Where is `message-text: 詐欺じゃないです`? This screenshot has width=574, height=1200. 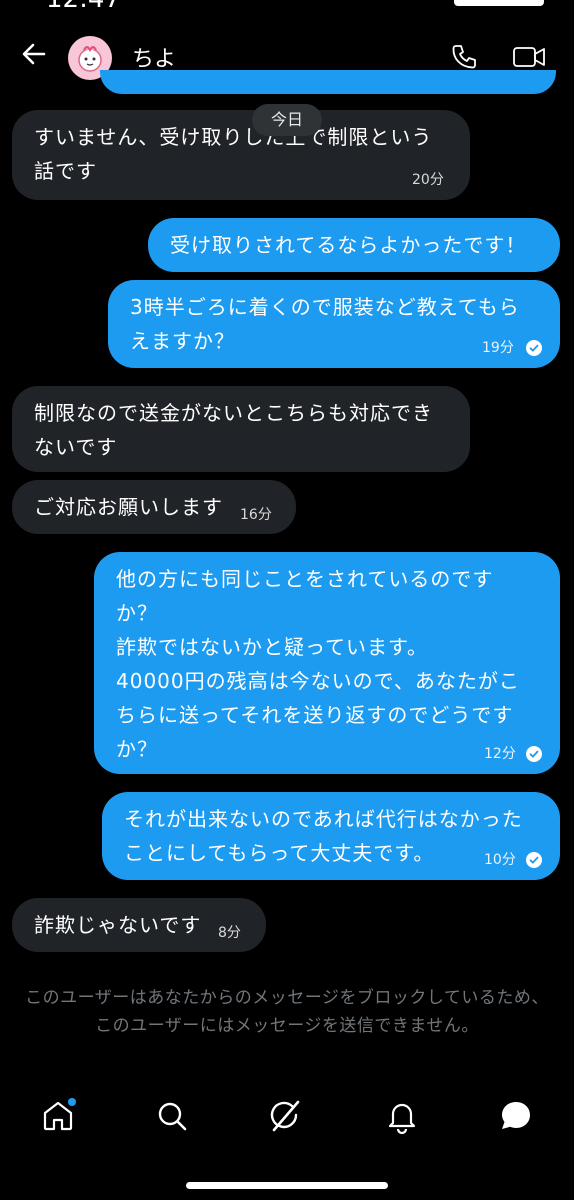
message-text: 詐欺じゃないです is located at coordinates (118, 925).